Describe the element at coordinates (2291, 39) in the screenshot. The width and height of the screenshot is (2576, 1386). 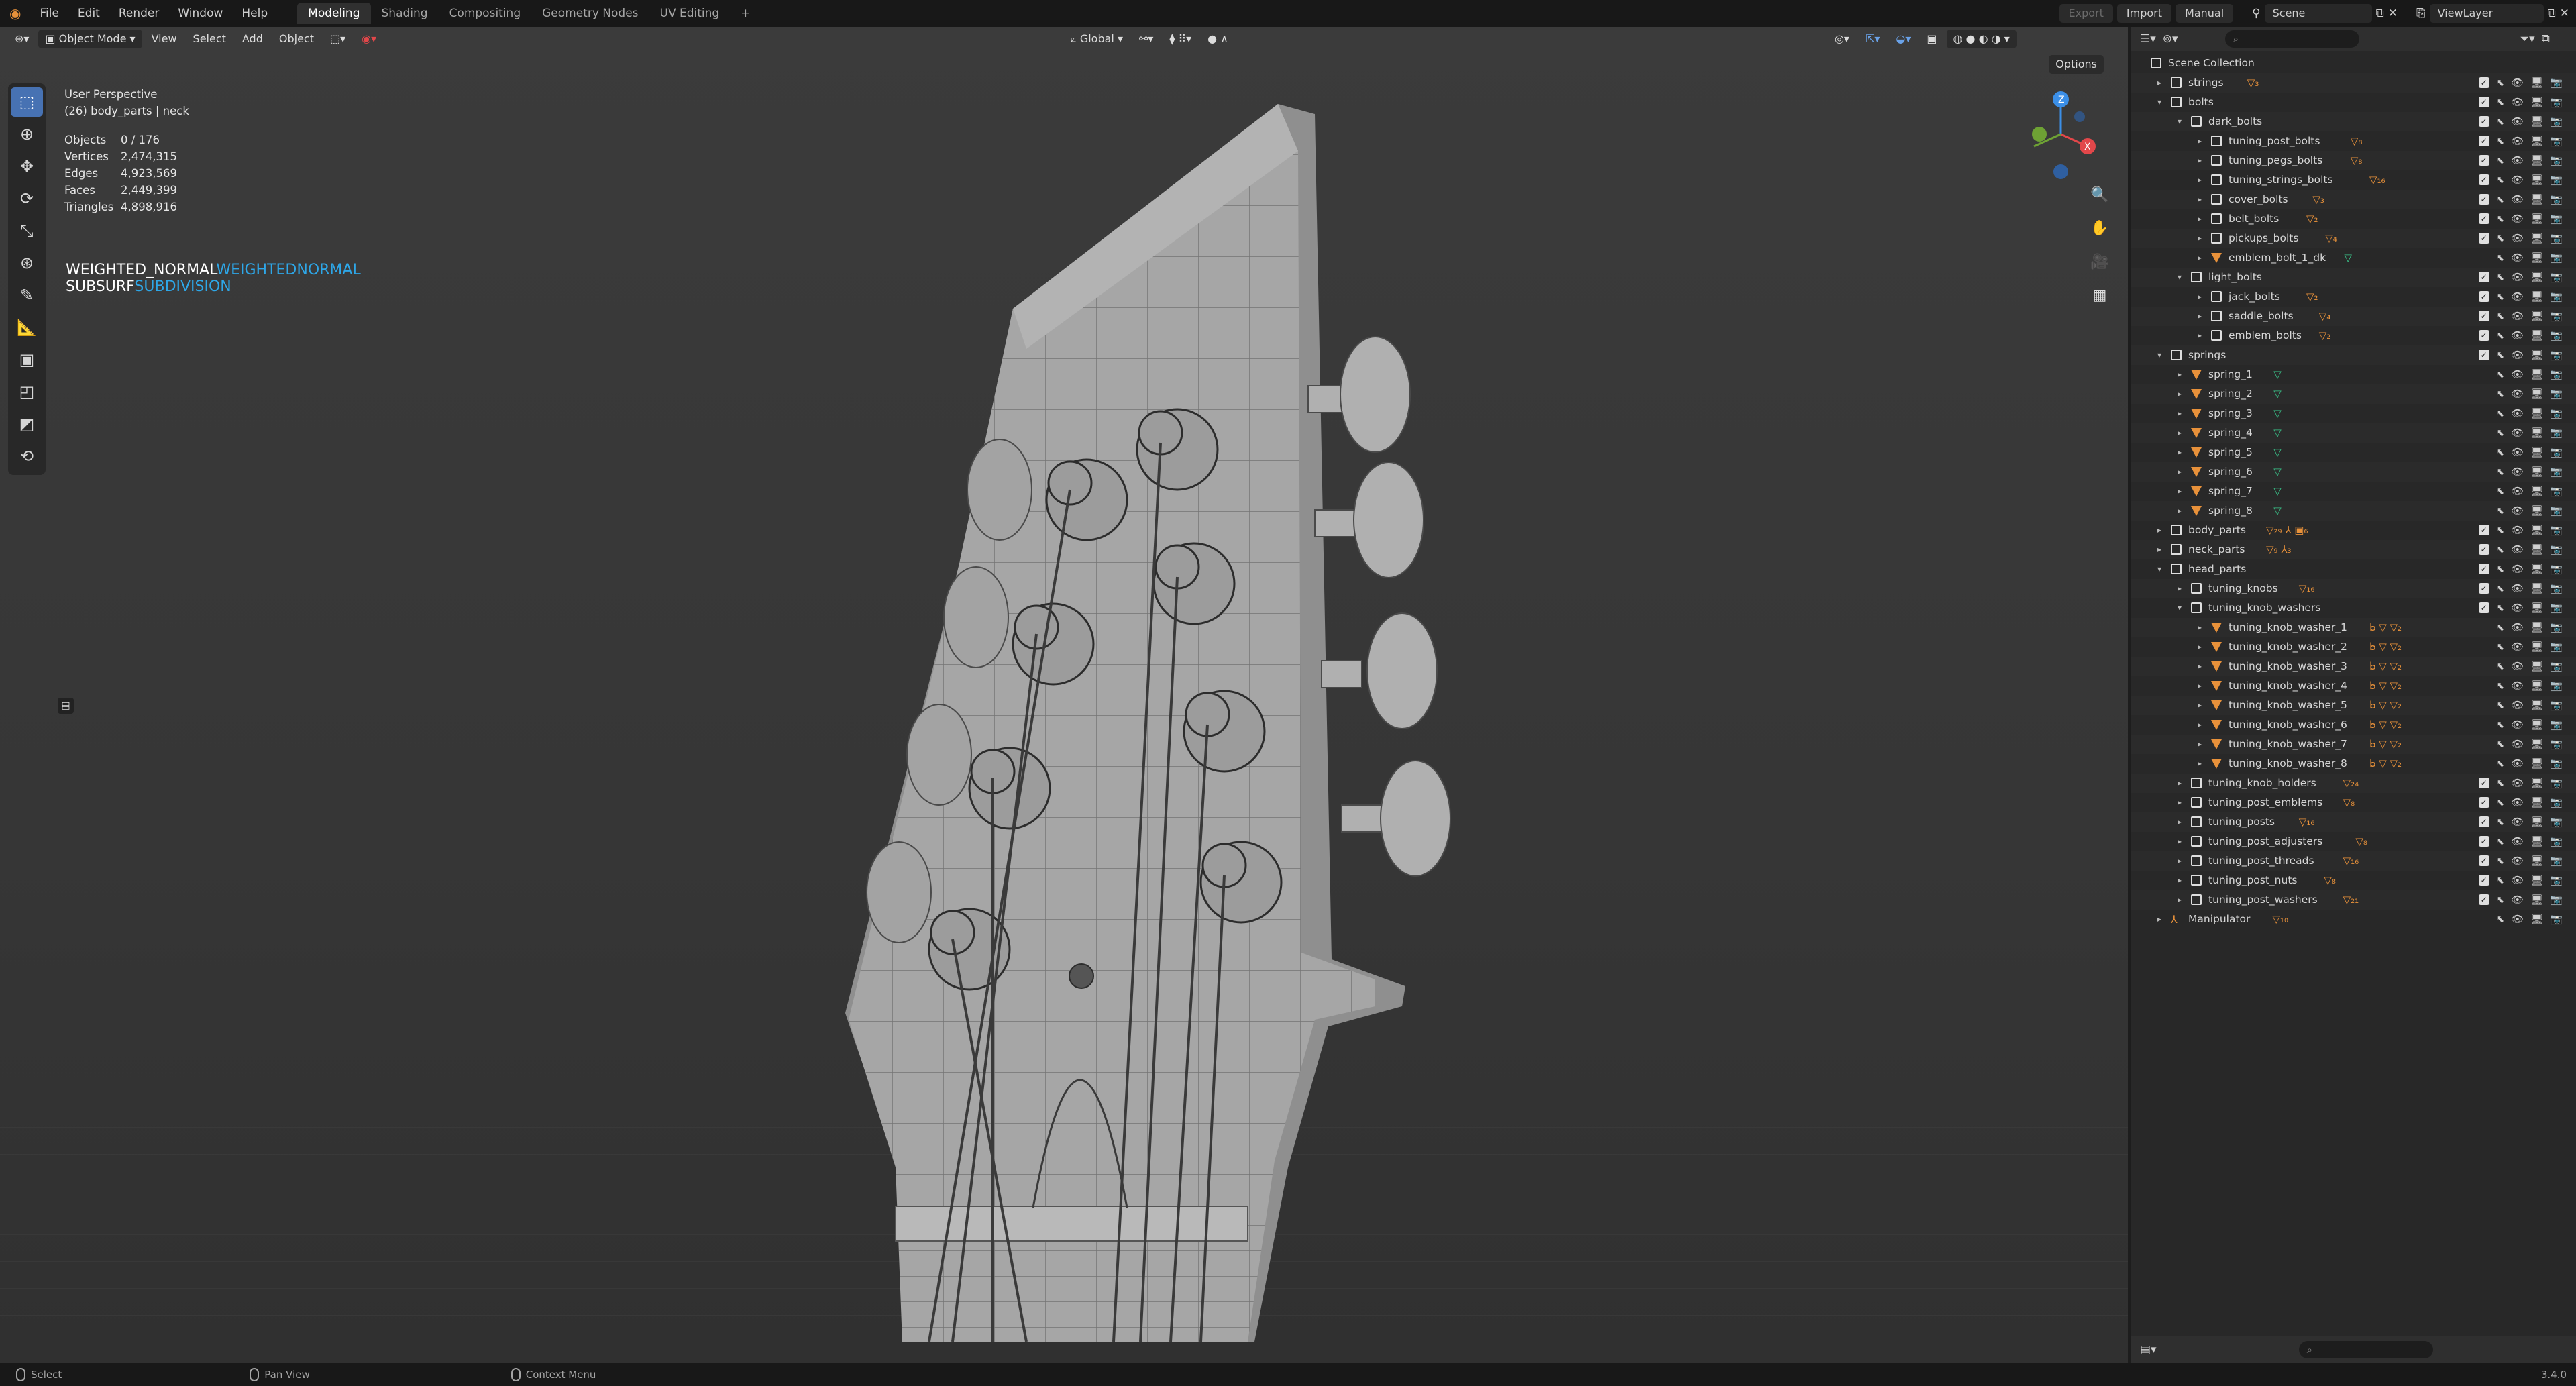
I see `outliner-search-input: ⌕` at that location.